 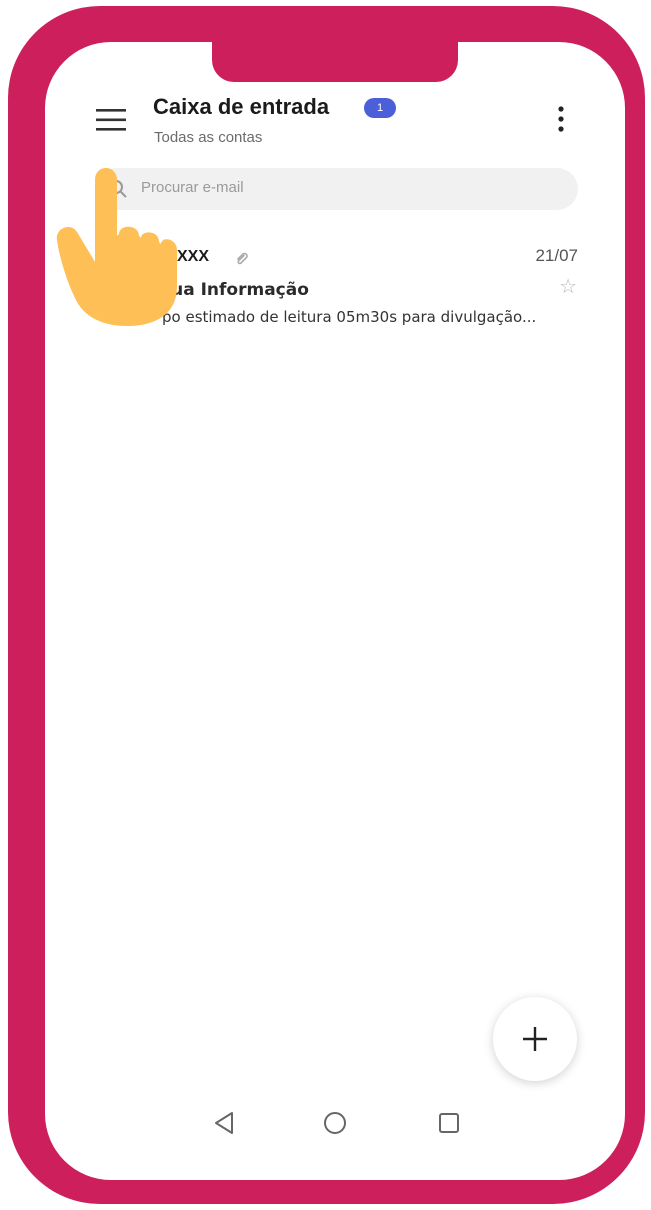 I want to click on star-icon: ☆, so click(x=568, y=287).